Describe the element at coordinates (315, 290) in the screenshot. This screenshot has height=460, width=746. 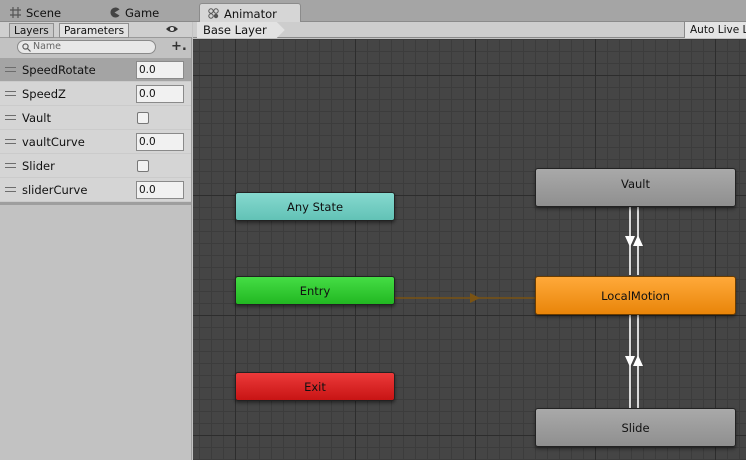
I see `state-entry: Entry` at that location.